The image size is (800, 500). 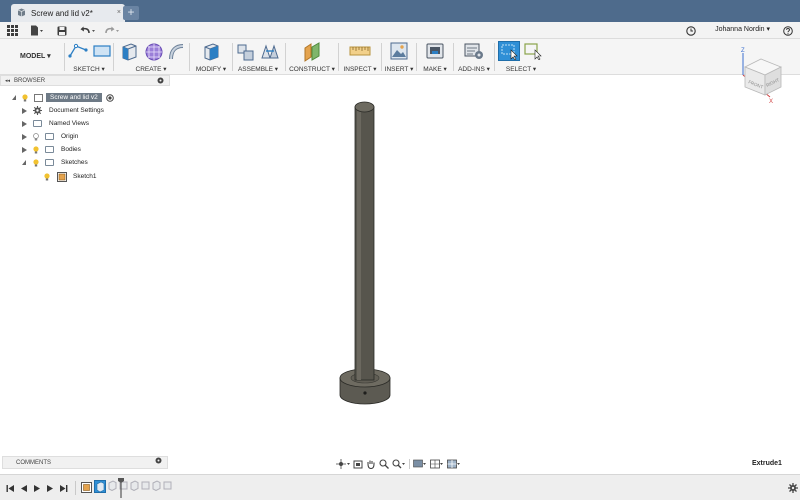 What do you see at coordinates (119, 13) in the screenshot?
I see `close-icon: ×` at bounding box center [119, 13].